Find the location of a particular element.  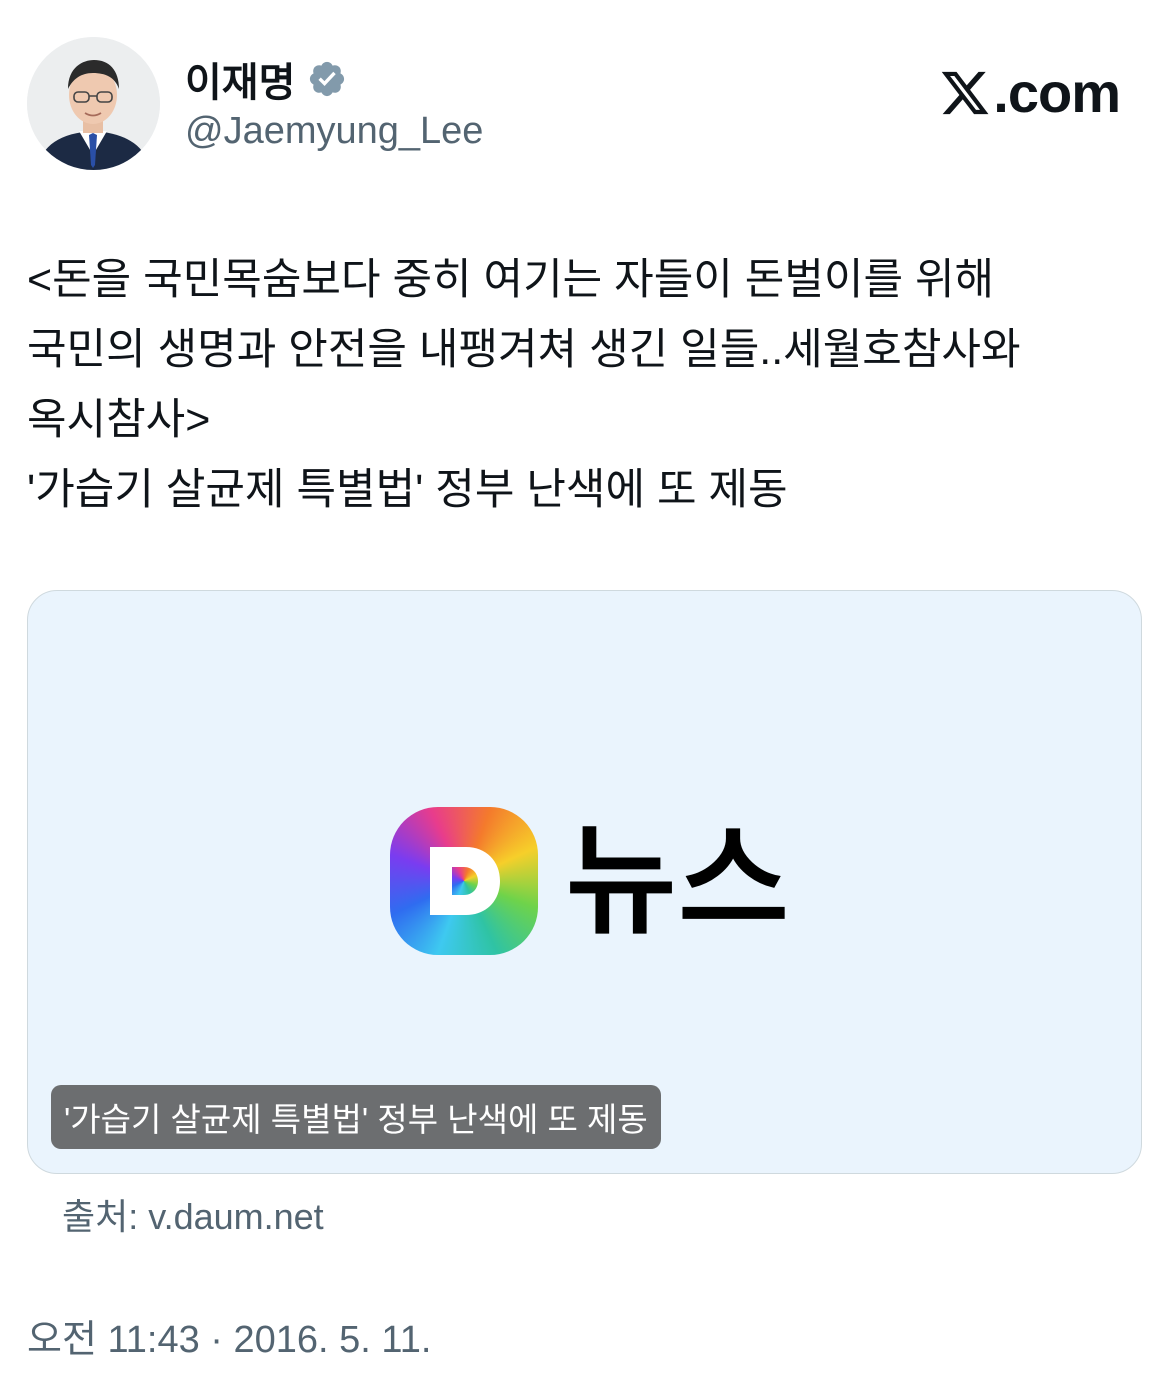

verified-badge-icon is located at coordinates (327, 79).